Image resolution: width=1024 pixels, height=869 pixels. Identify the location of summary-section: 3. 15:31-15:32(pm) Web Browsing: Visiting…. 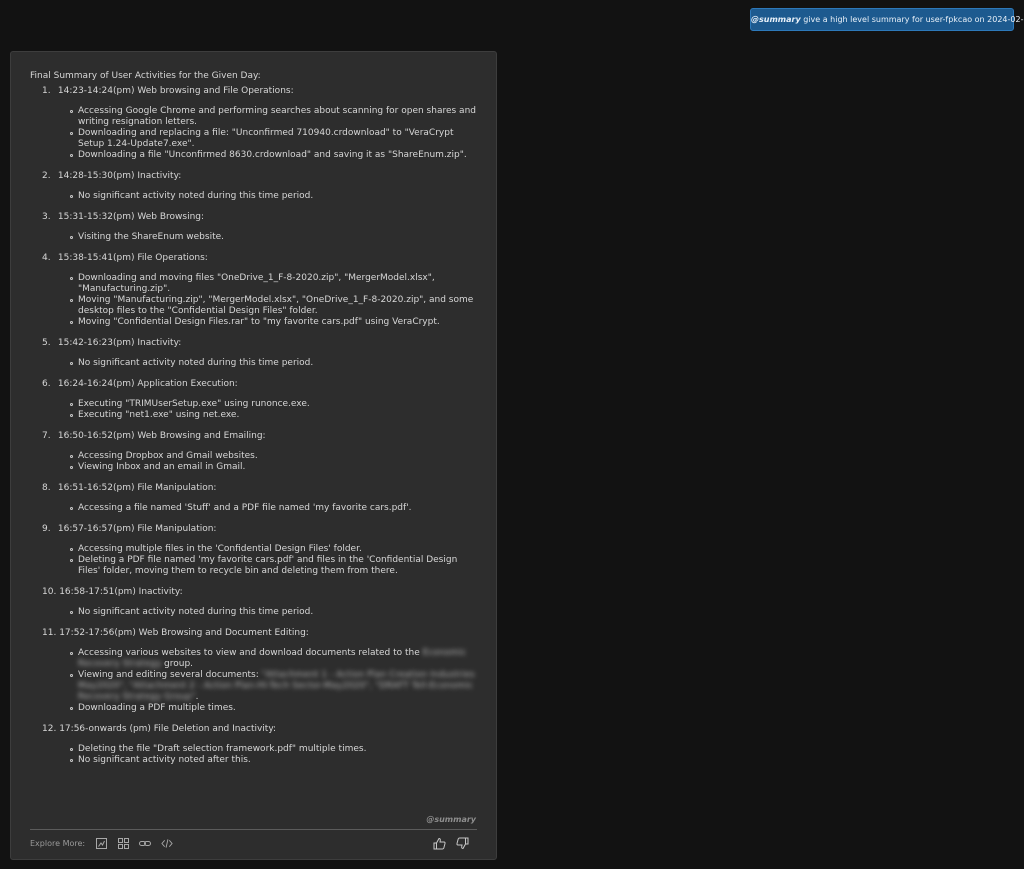
(254, 232).